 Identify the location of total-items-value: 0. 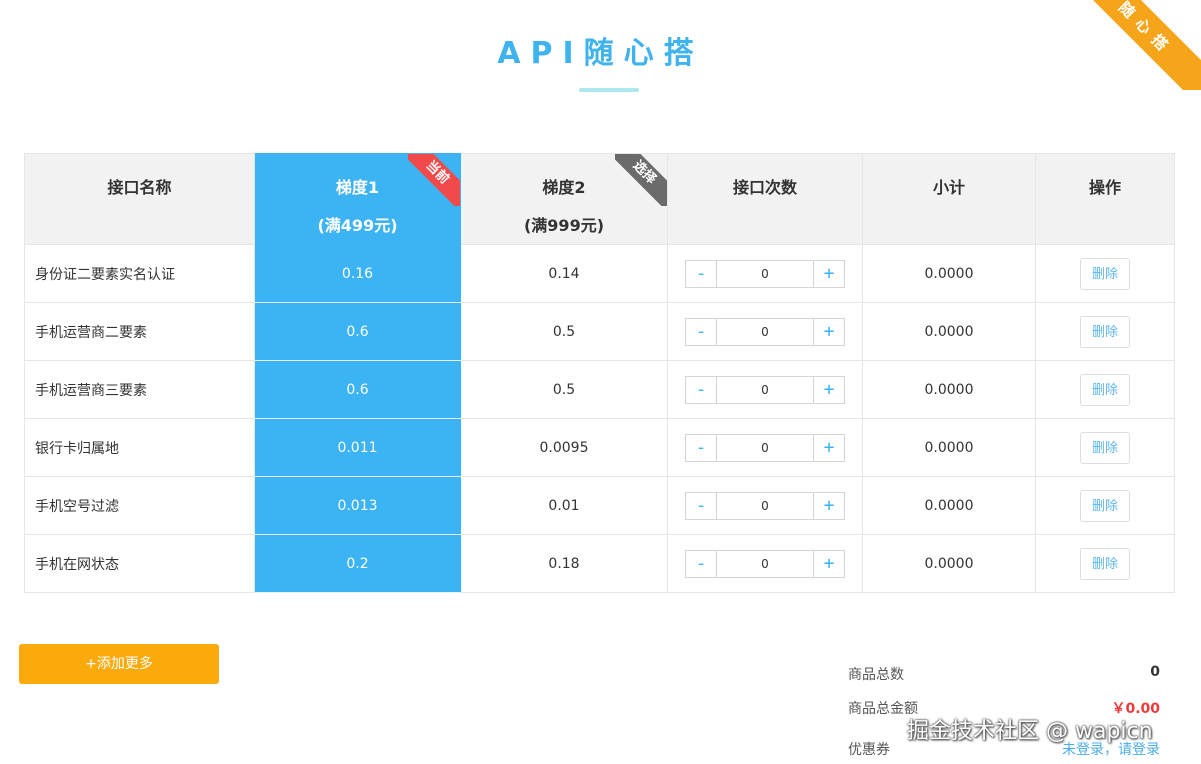
(1155, 672).